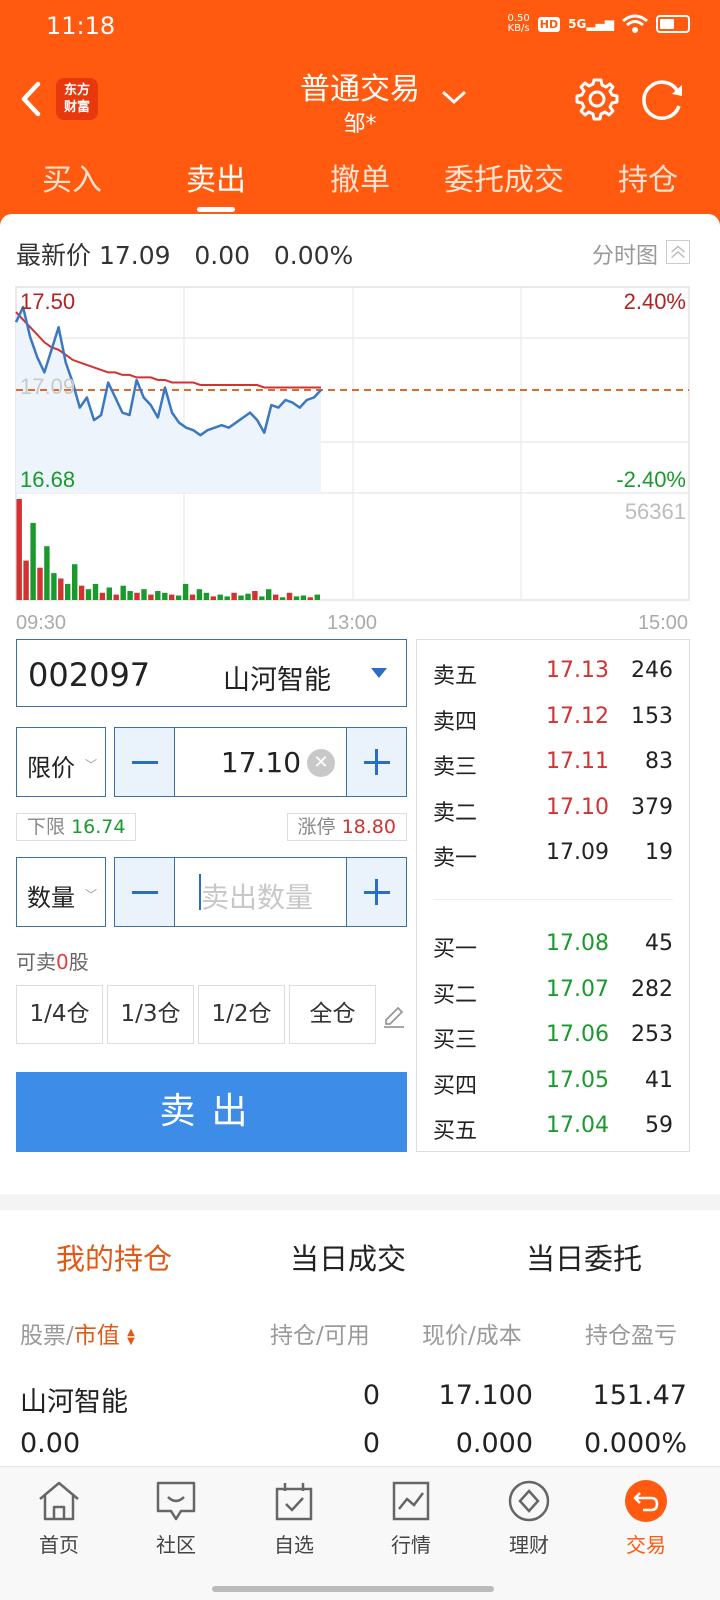 The image size is (720, 1600). I want to click on tab-sell: 卖出, so click(216, 184).